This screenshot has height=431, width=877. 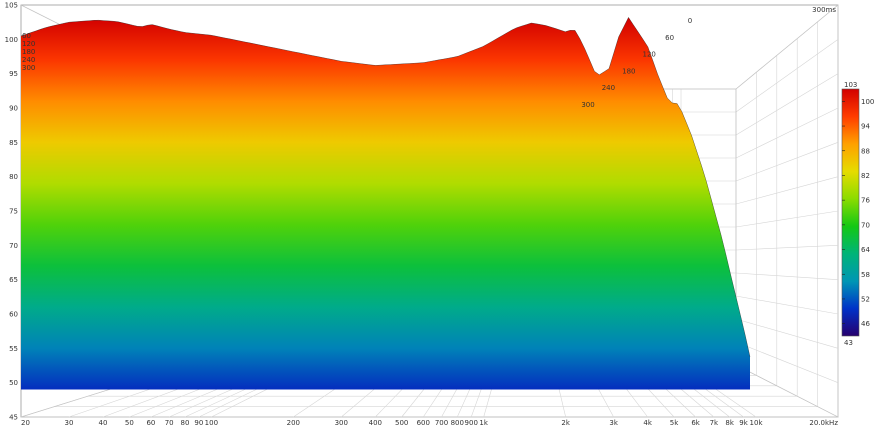 I want to click on y-tick-label: 90, so click(x=13, y=109).